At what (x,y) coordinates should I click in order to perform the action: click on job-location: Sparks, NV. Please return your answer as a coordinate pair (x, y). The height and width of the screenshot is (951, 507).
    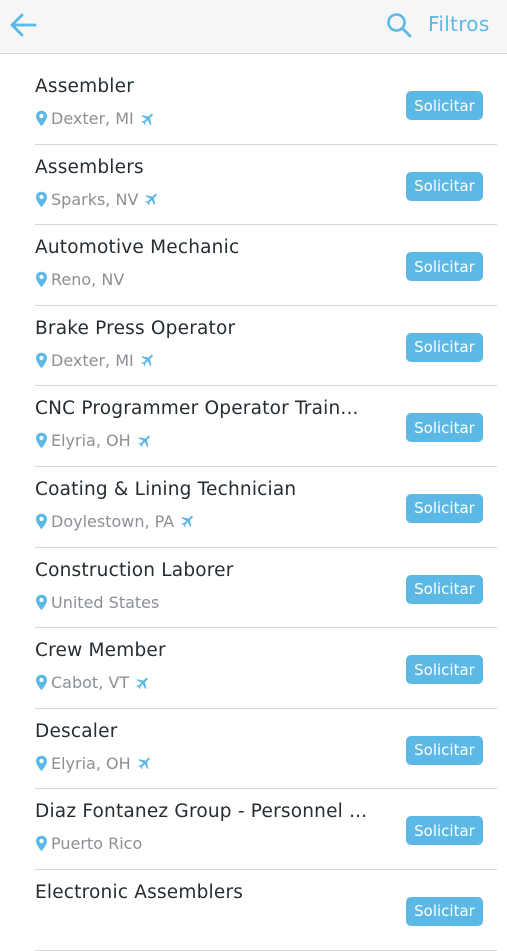
    Looking at the image, I should click on (97, 199).